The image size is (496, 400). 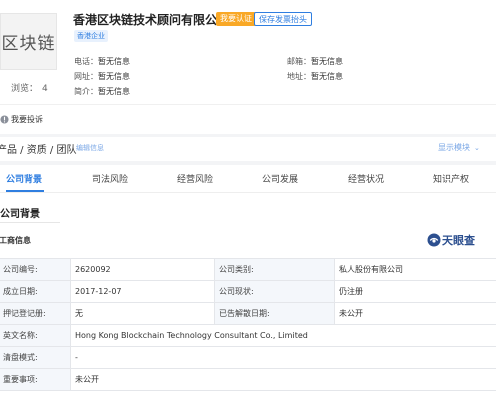 I want to click on view-count-label: 浏览：, so click(x=25, y=89).